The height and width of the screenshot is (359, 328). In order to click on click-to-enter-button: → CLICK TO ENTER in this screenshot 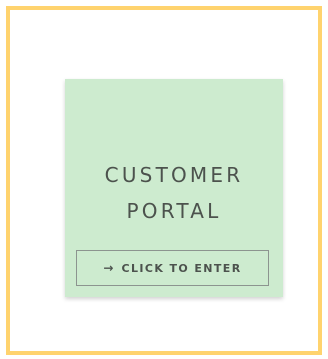, I will do `click(172, 268)`.